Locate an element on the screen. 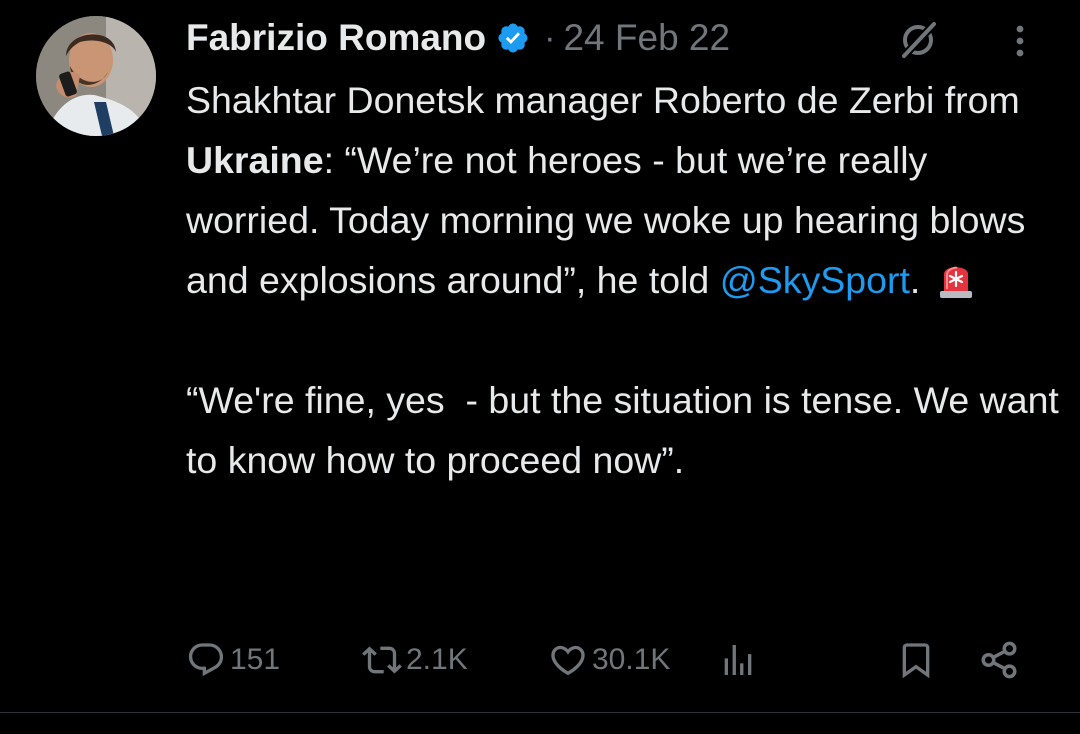 This screenshot has height=734, width=1080. mention-link: @SkySport is located at coordinates (815, 280).